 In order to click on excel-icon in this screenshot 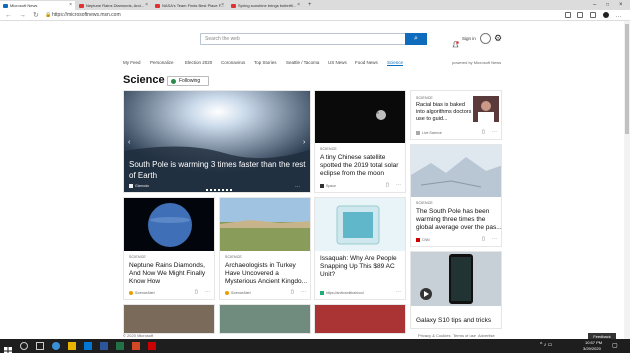, I will do `click(120, 346)`.